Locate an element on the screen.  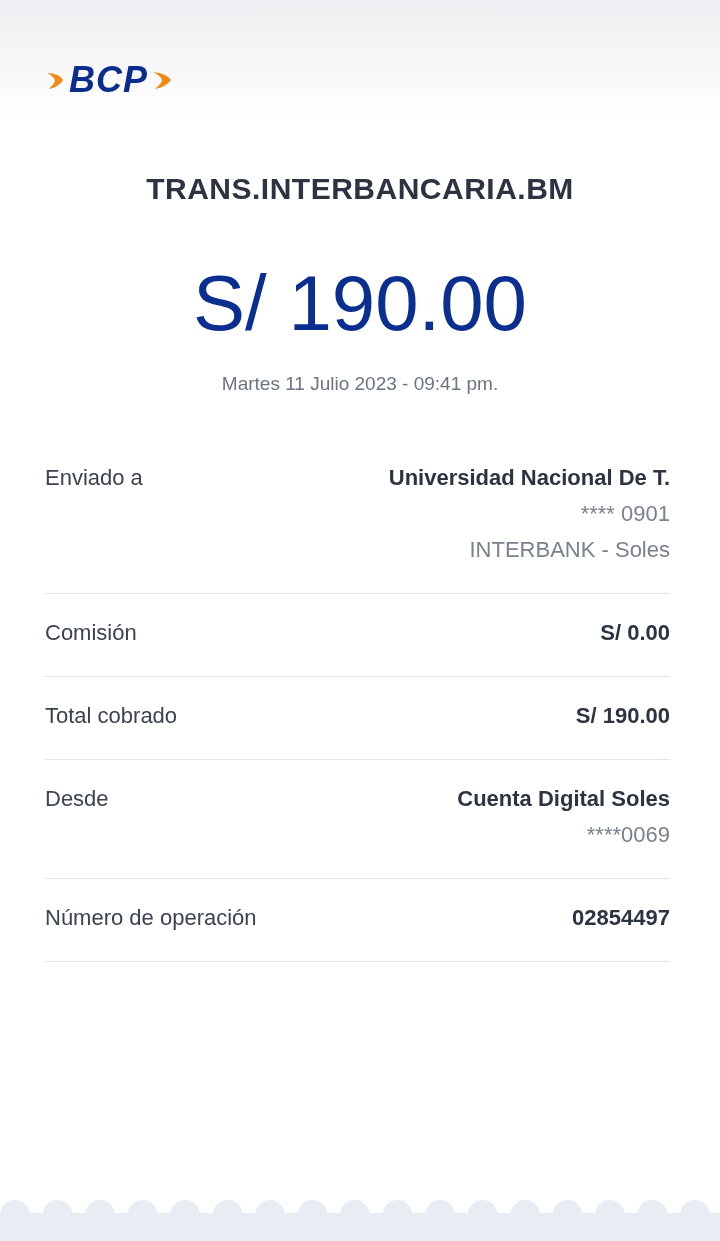
detail-value: S/ 0.00 is located at coordinates (635, 633).